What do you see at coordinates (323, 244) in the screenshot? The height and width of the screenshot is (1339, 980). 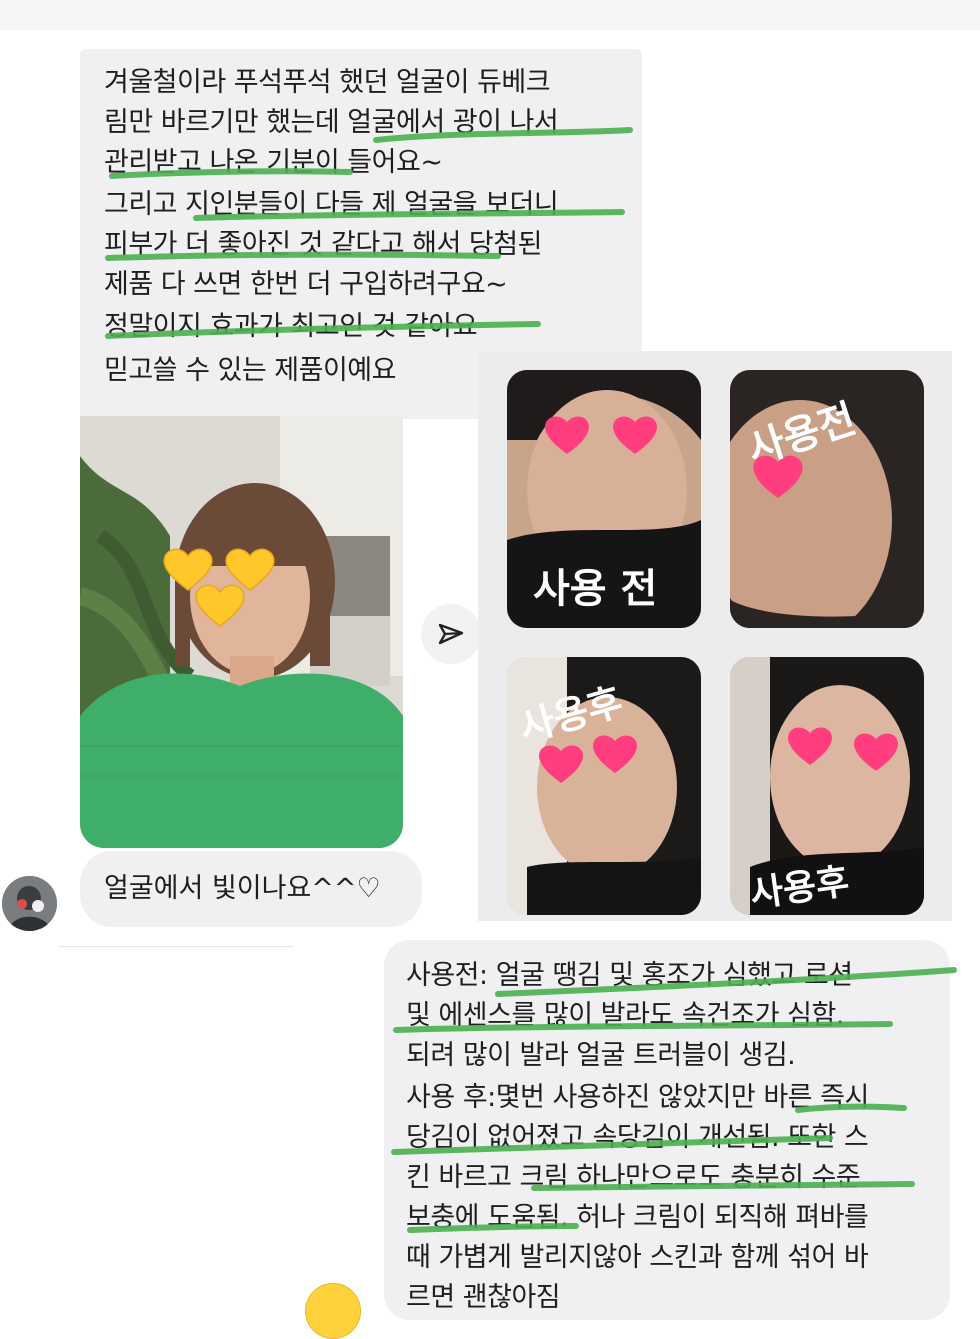 I see `message-line: 피부가 더 좋아진 것 같다고 해서 당첨된` at bounding box center [323, 244].